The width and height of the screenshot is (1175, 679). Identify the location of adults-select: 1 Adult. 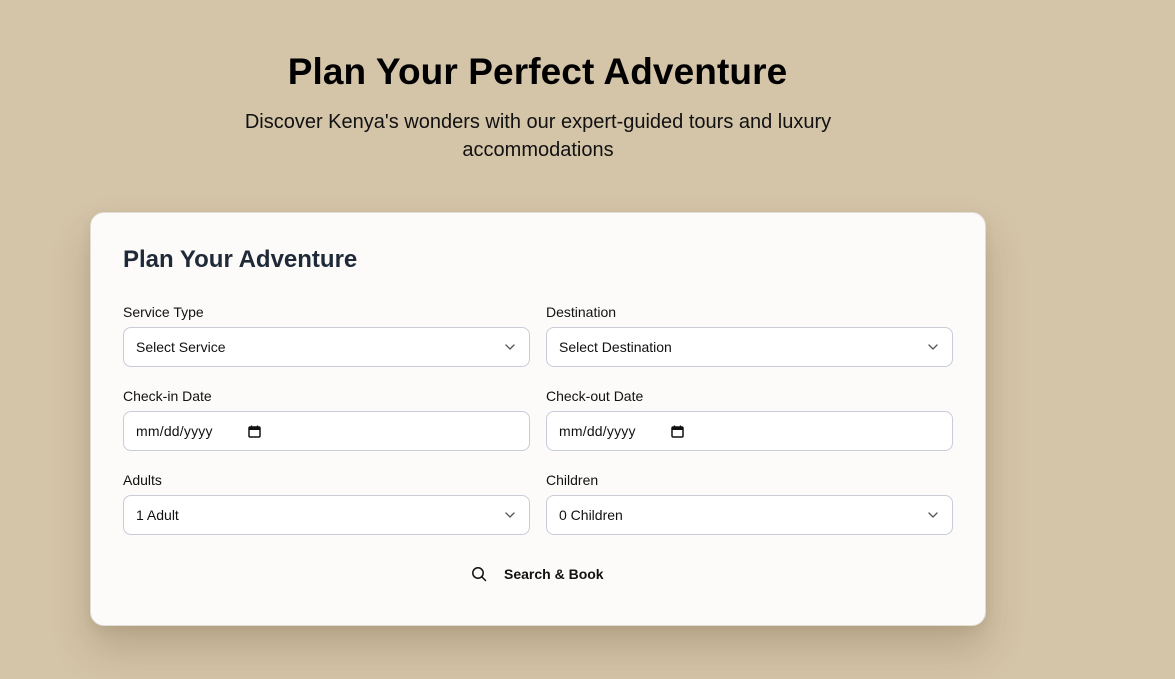
(326, 515).